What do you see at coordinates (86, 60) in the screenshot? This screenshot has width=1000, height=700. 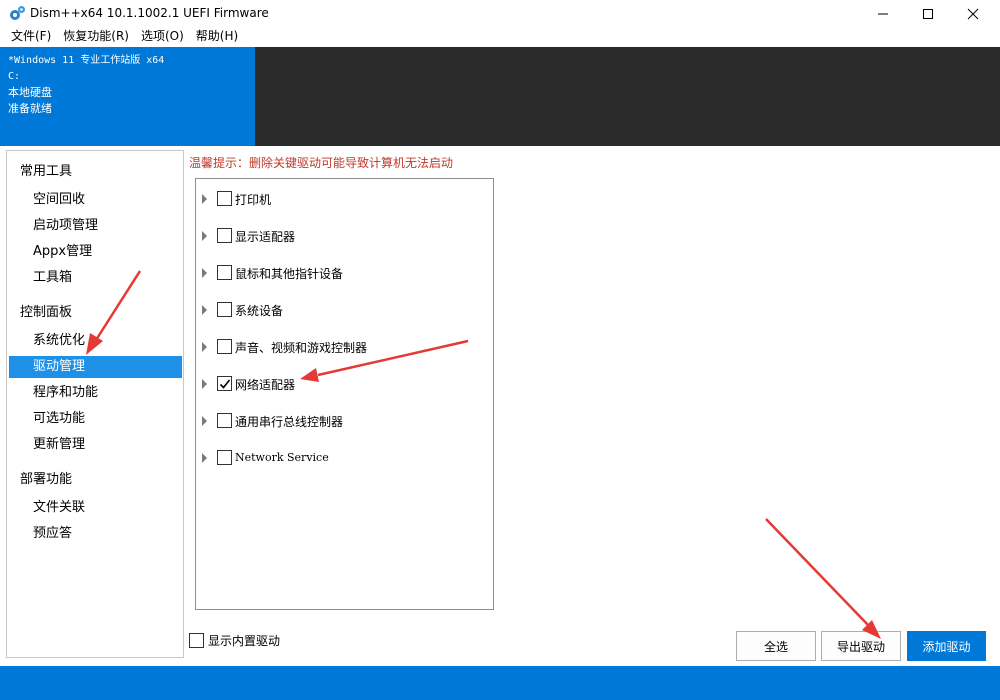 I see `os-name: *Windows 11 专业工作站版 x64` at bounding box center [86, 60].